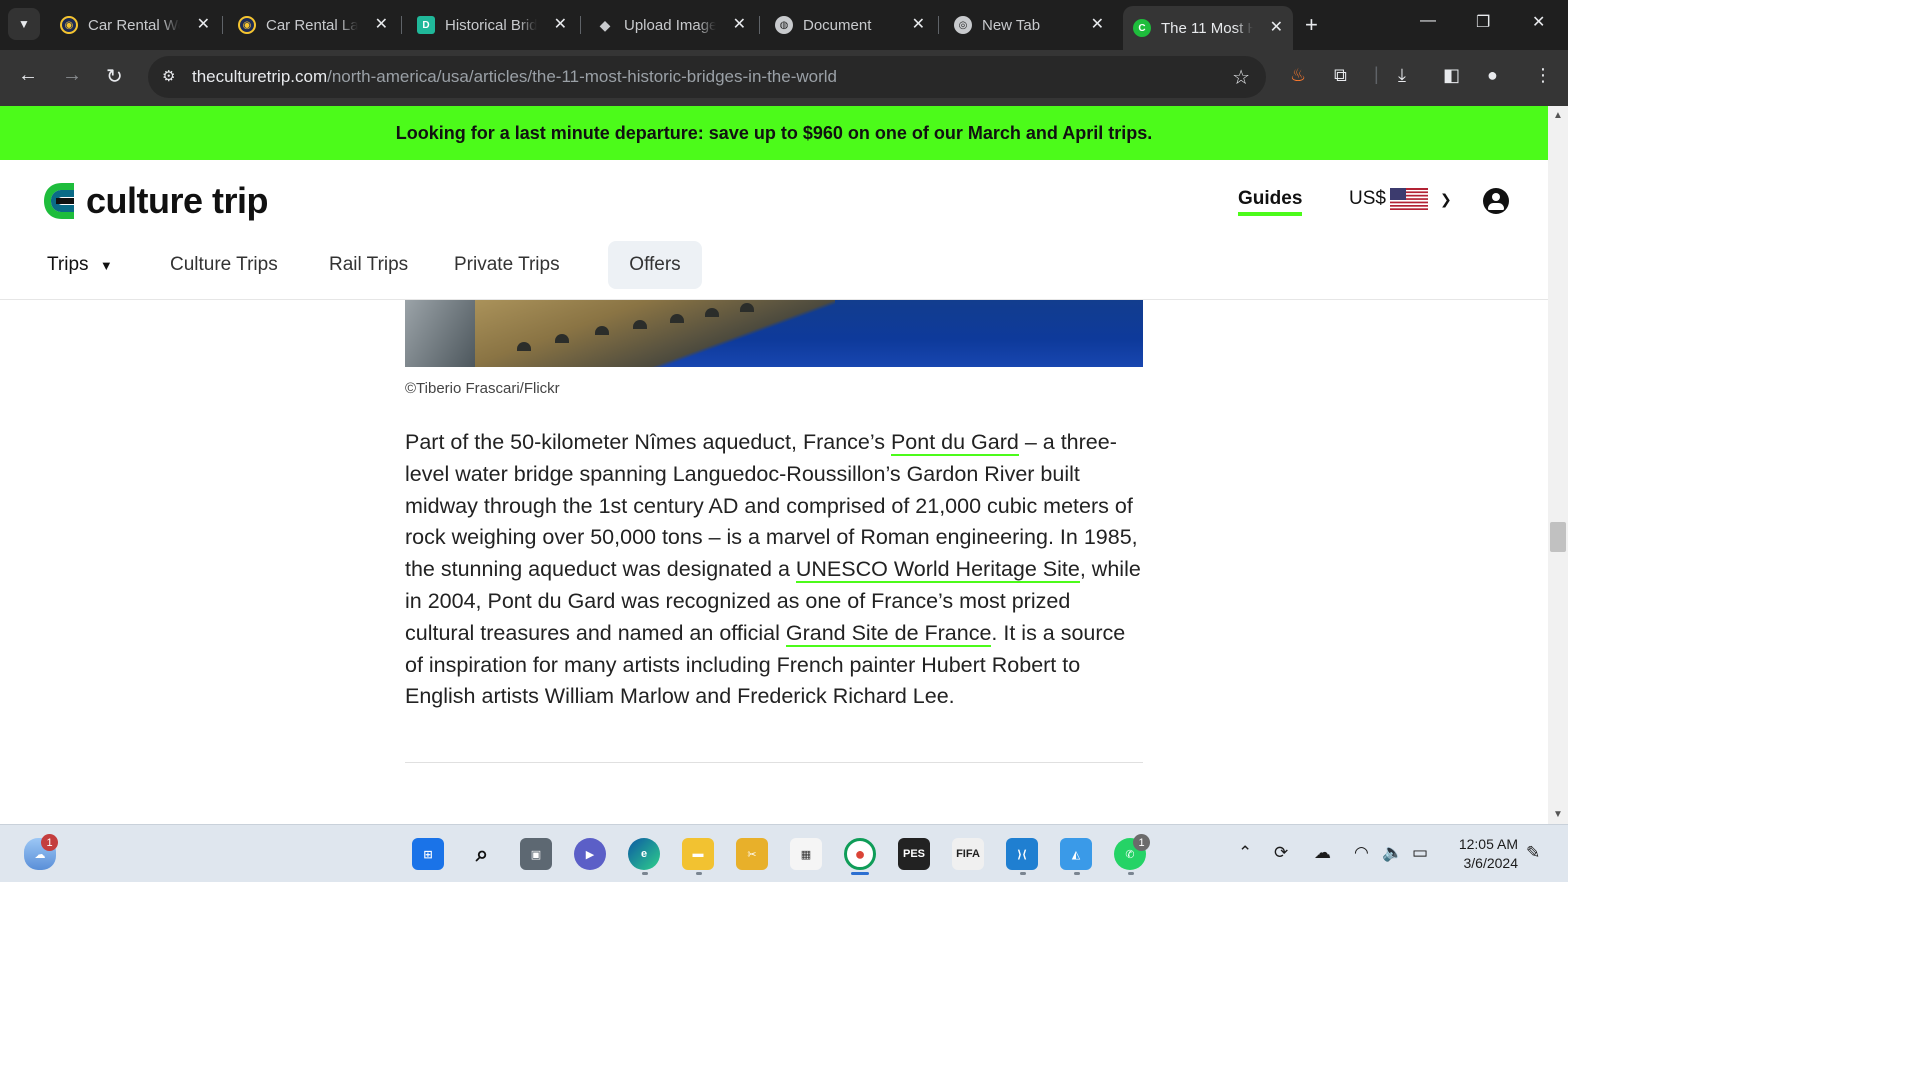  What do you see at coordinates (536, 854) in the screenshot?
I see `task-view-icon: ▣` at bounding box center [536, 854].